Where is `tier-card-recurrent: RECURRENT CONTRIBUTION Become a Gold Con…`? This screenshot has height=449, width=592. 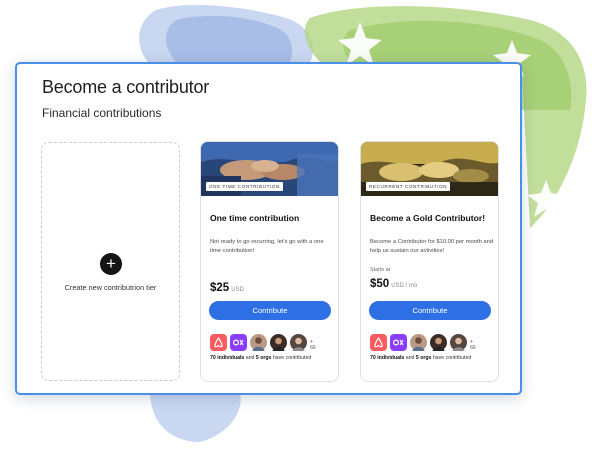
tier-card-recurrent: RECURRENT CONTRIBUTION Become a Gold Con… is located at coordinates (429, 261).